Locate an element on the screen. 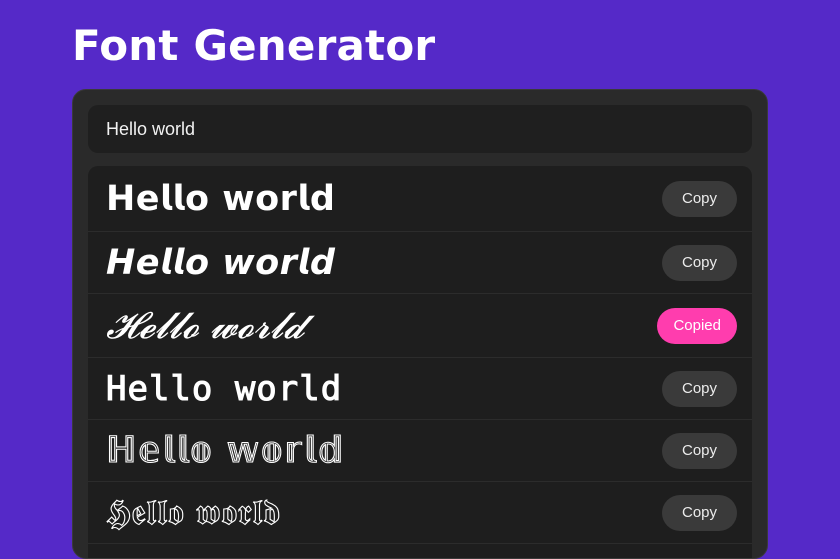 The height and width of the screenshot is (559, 840). copy-button-monospace: Copy is located at coordinates (699, 388).